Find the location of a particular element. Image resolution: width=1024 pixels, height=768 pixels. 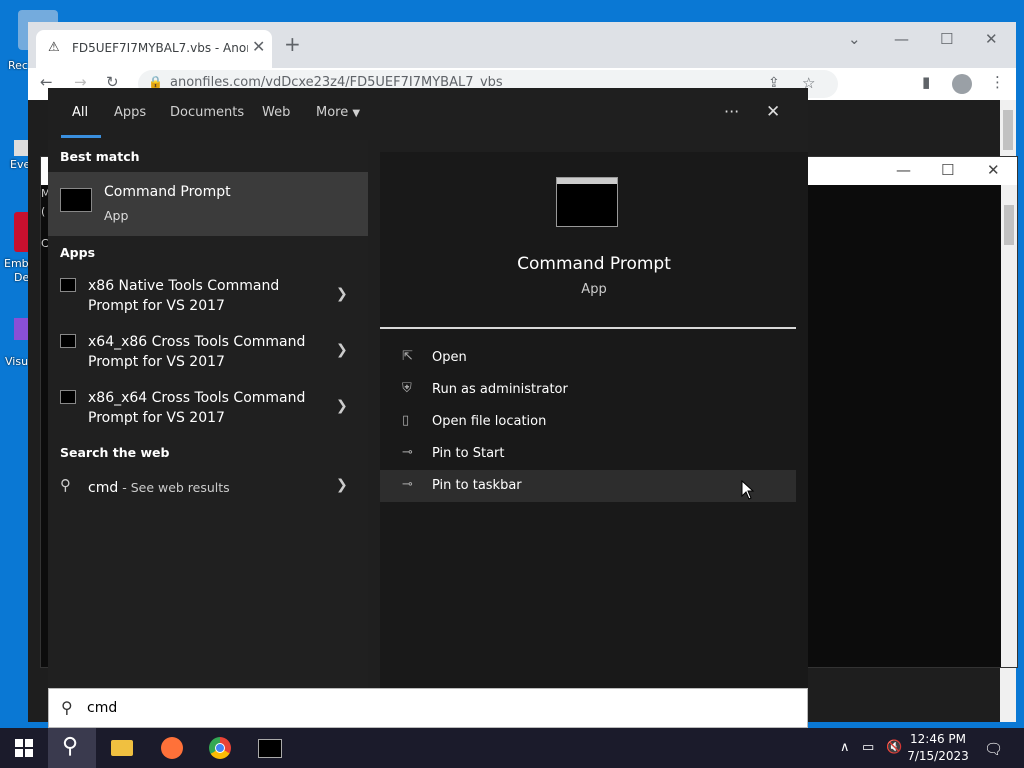

action-open: ⇱ Open is located at coordinates (588, 358).